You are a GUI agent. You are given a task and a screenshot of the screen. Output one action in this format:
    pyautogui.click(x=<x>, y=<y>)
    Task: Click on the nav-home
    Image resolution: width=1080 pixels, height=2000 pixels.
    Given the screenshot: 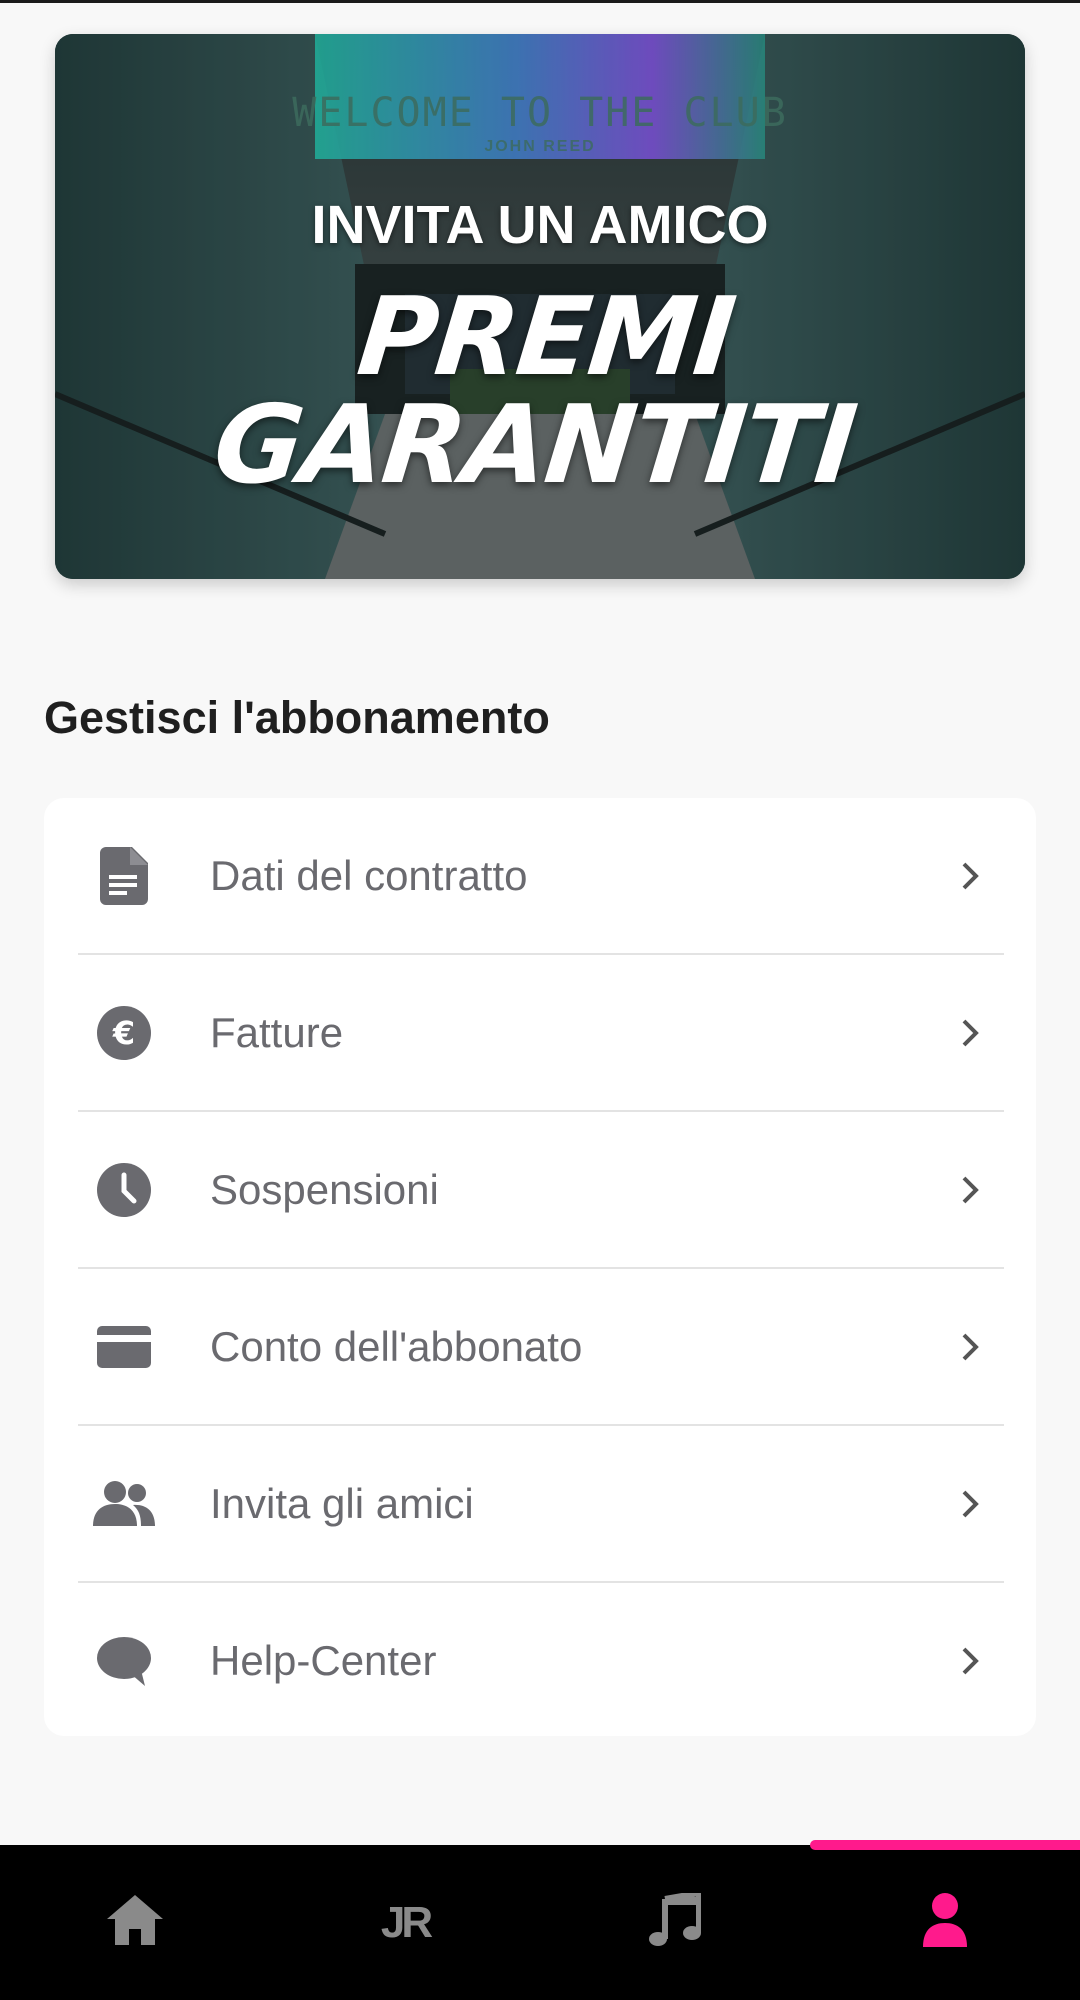 What is the action you would take?
    pyautogui.click(x=135, y=1922)
    